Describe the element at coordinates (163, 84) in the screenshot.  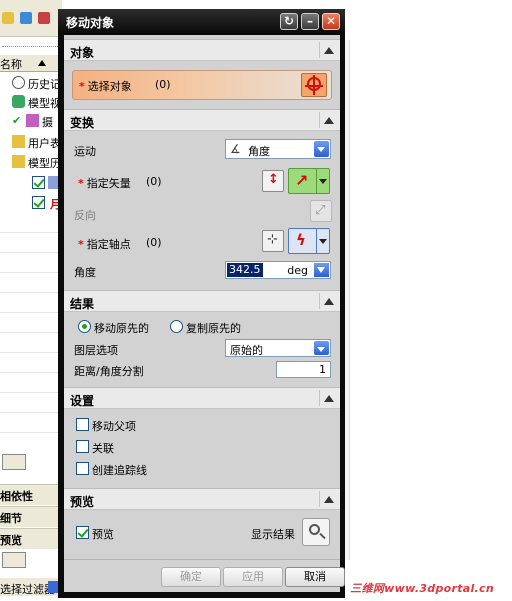
I see `select-object-count: (0)` at that location.